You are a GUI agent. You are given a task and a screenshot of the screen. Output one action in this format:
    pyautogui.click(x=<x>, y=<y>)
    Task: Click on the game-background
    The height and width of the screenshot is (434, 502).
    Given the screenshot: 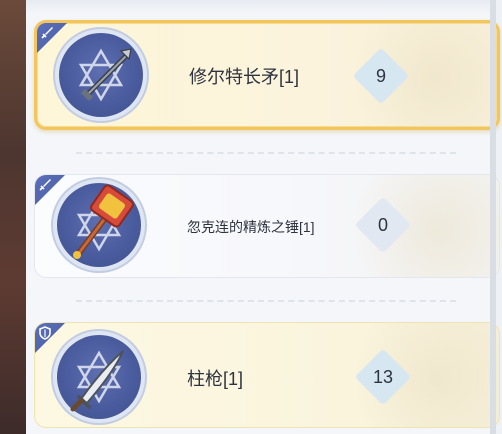 What is the action you would take?
    pyautogui.click(x=13, y=217)
    